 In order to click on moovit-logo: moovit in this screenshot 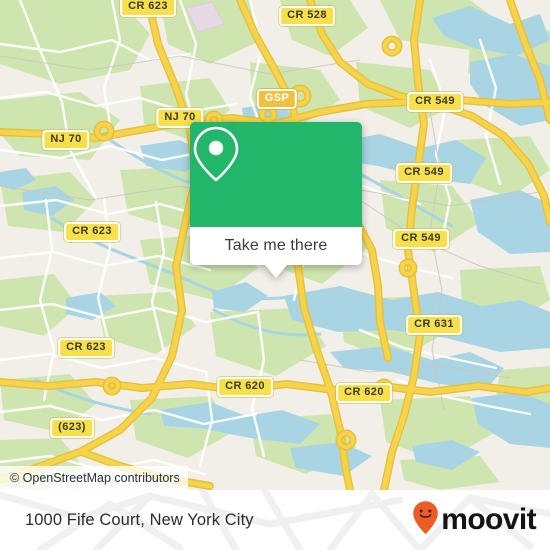, I will do `click(474, 520)`.